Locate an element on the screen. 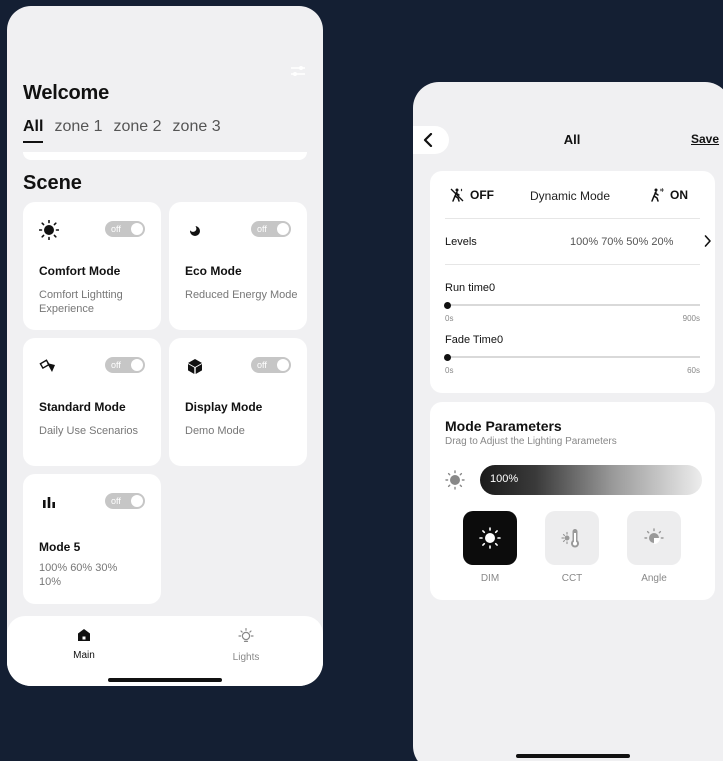 Image resolution: width=723 pixels, height=761 pixels. dynamic-on-button: ON is located at coordinates (669, 195).